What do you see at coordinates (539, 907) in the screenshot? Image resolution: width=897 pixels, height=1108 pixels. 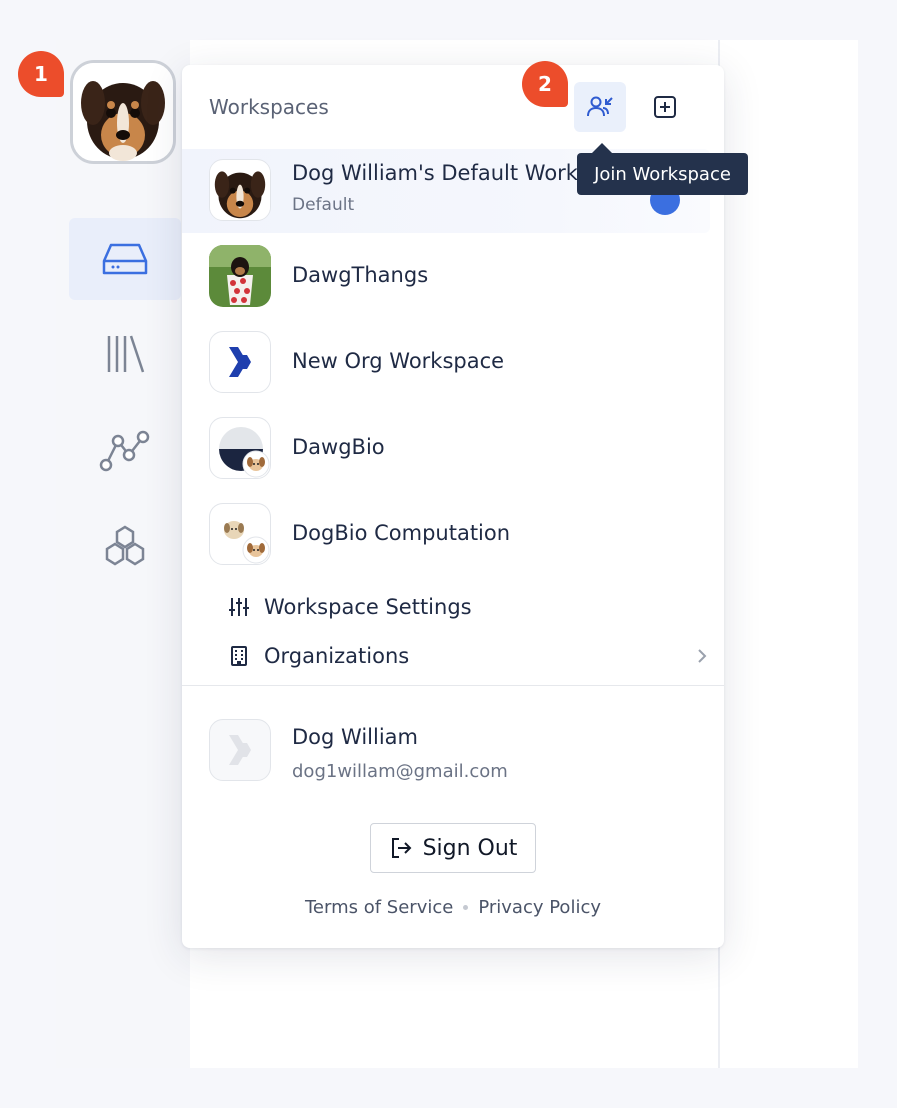 I see `privacy-link: Privacy Policy` at bounding box center [539, 907].